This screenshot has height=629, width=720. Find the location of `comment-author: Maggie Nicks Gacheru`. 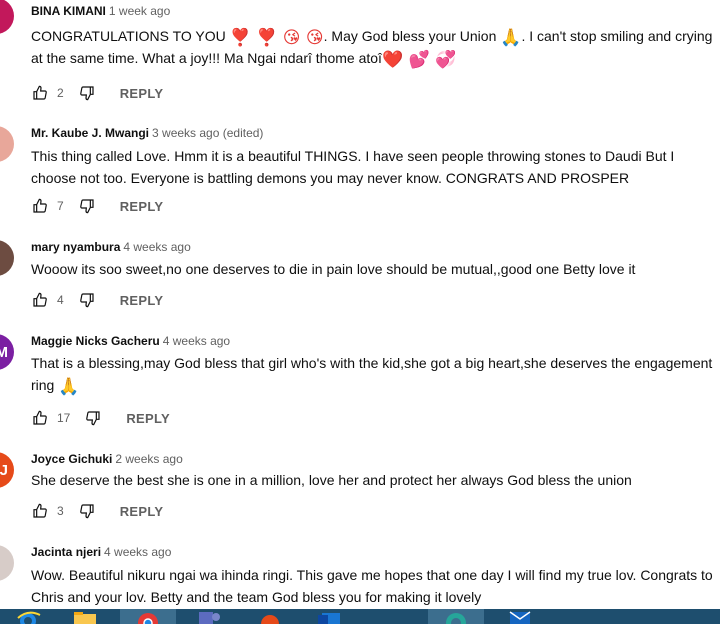

comment-author: Maggie Nicks Gacheru is located at coordinates (95, 341).